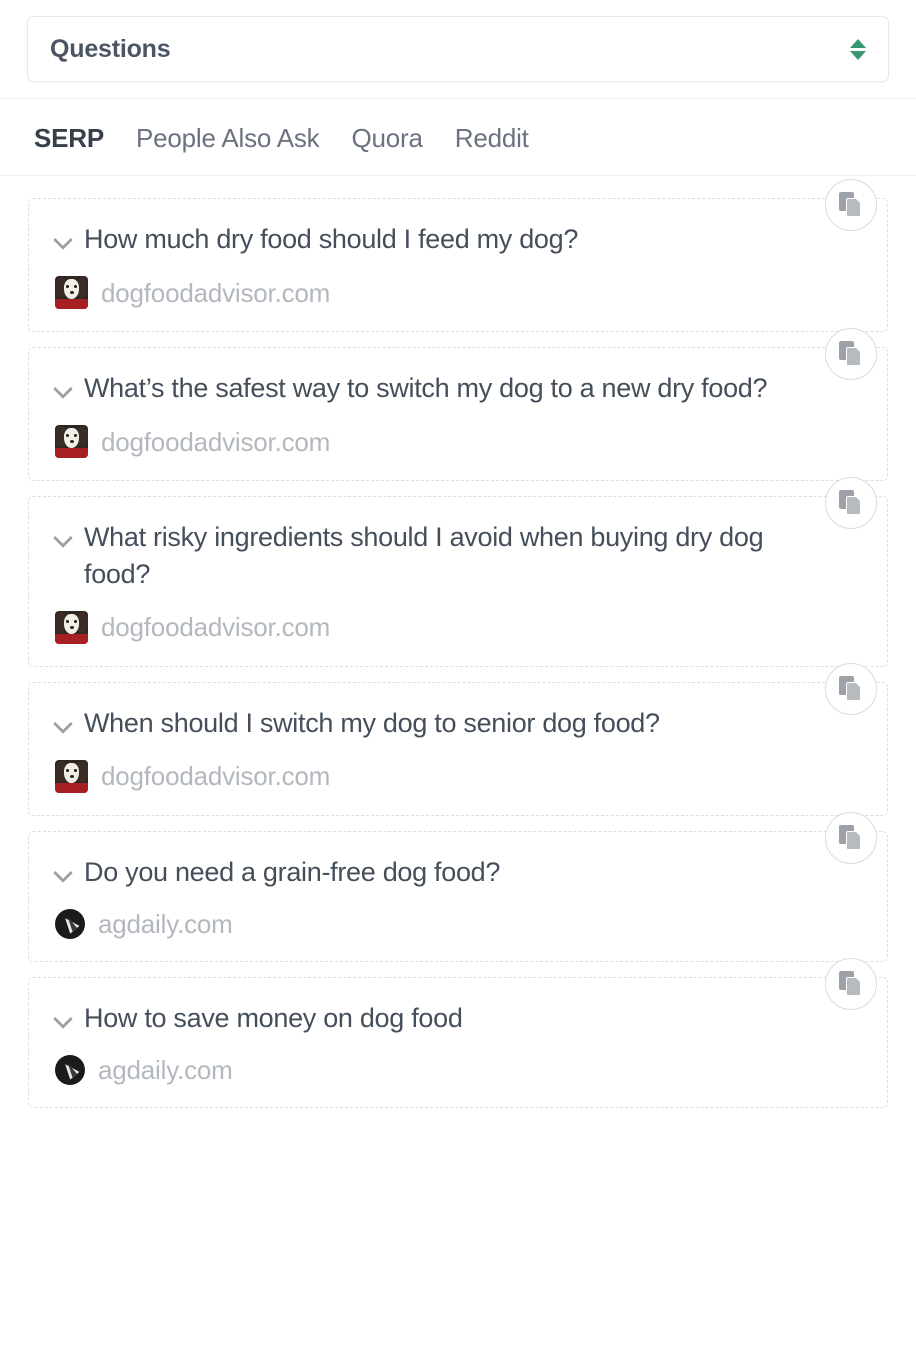 This screenshot has width=916, height=1358. What do you see at coordinates (273, 1018) in the screenshot?
I see `question-text: How to save money on dog food` at bounding box center [273, 1018].